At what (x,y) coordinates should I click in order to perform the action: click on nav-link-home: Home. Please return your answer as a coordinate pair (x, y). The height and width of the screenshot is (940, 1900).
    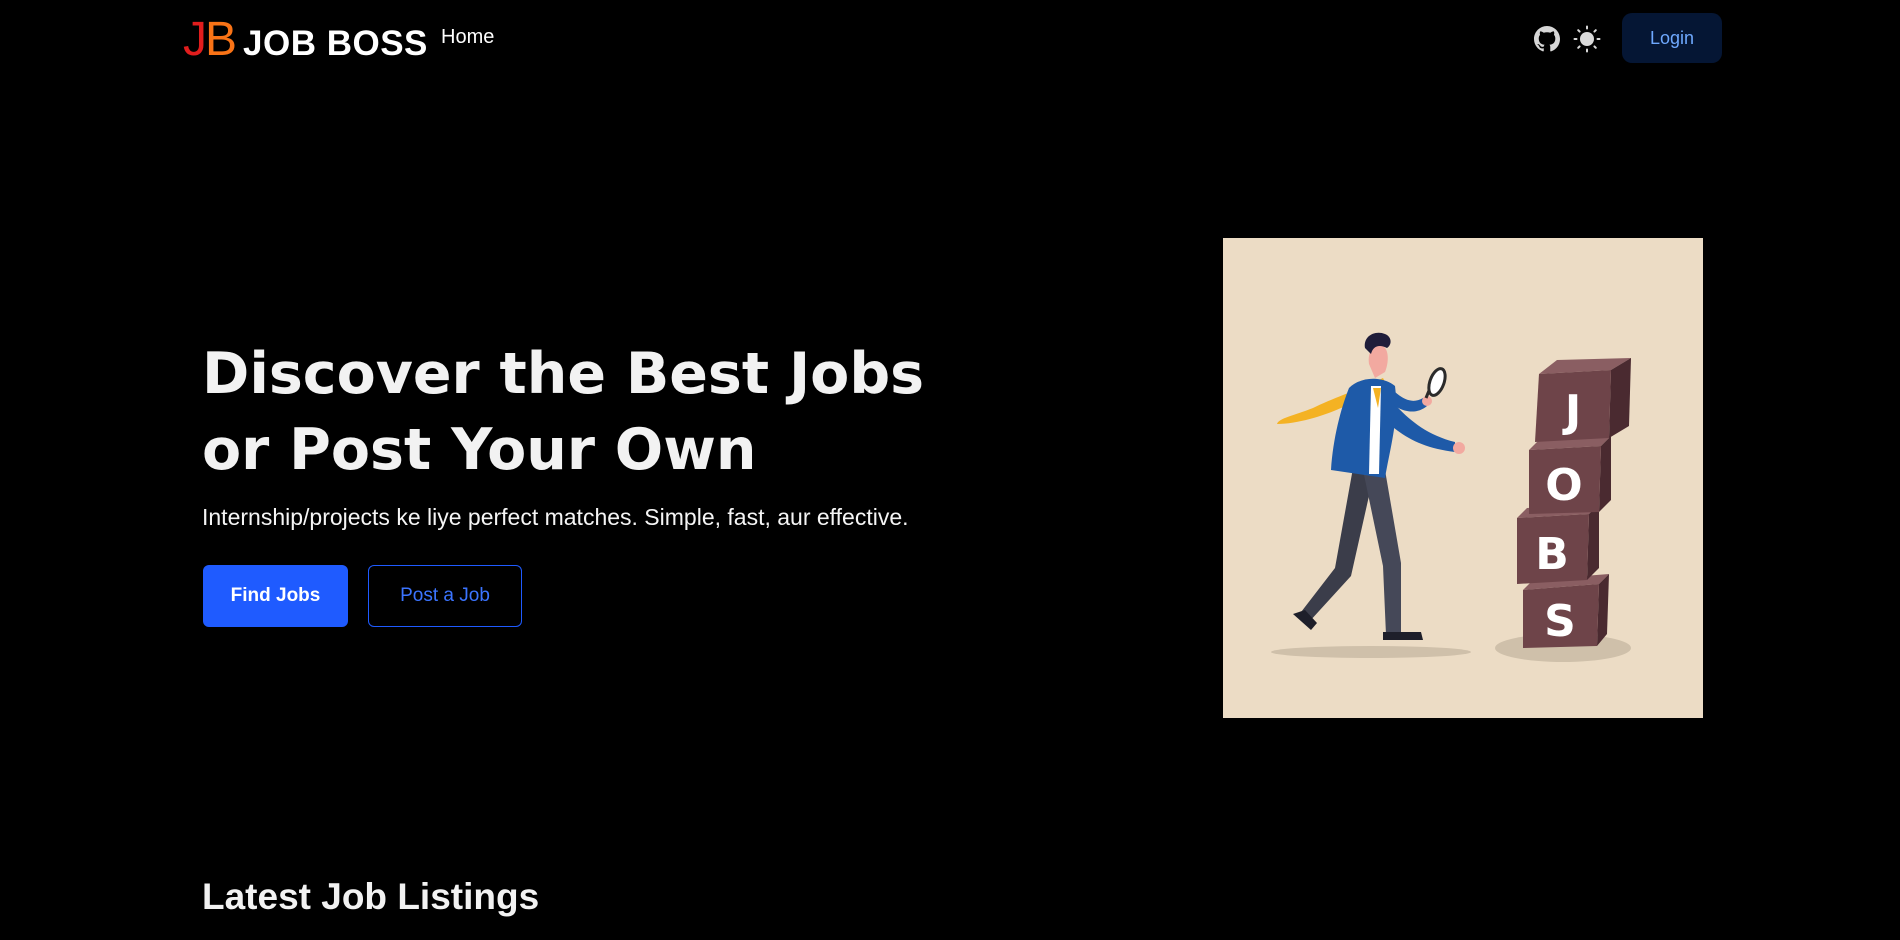
    Looking at the image, I should click on (467, 37).